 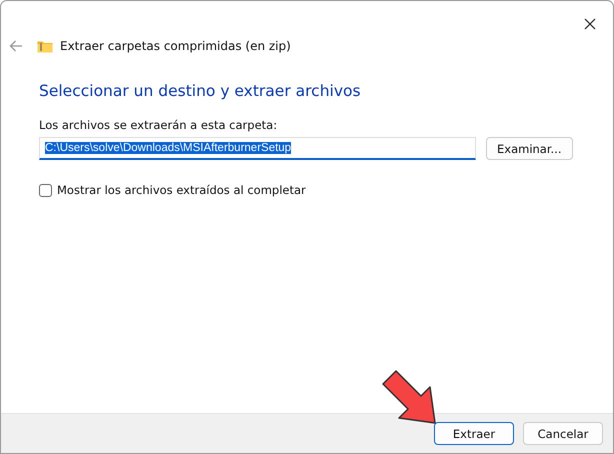 I want to click on window-title: Extraer carpetas comprimidas (en zip), so click(x=175, y=46).